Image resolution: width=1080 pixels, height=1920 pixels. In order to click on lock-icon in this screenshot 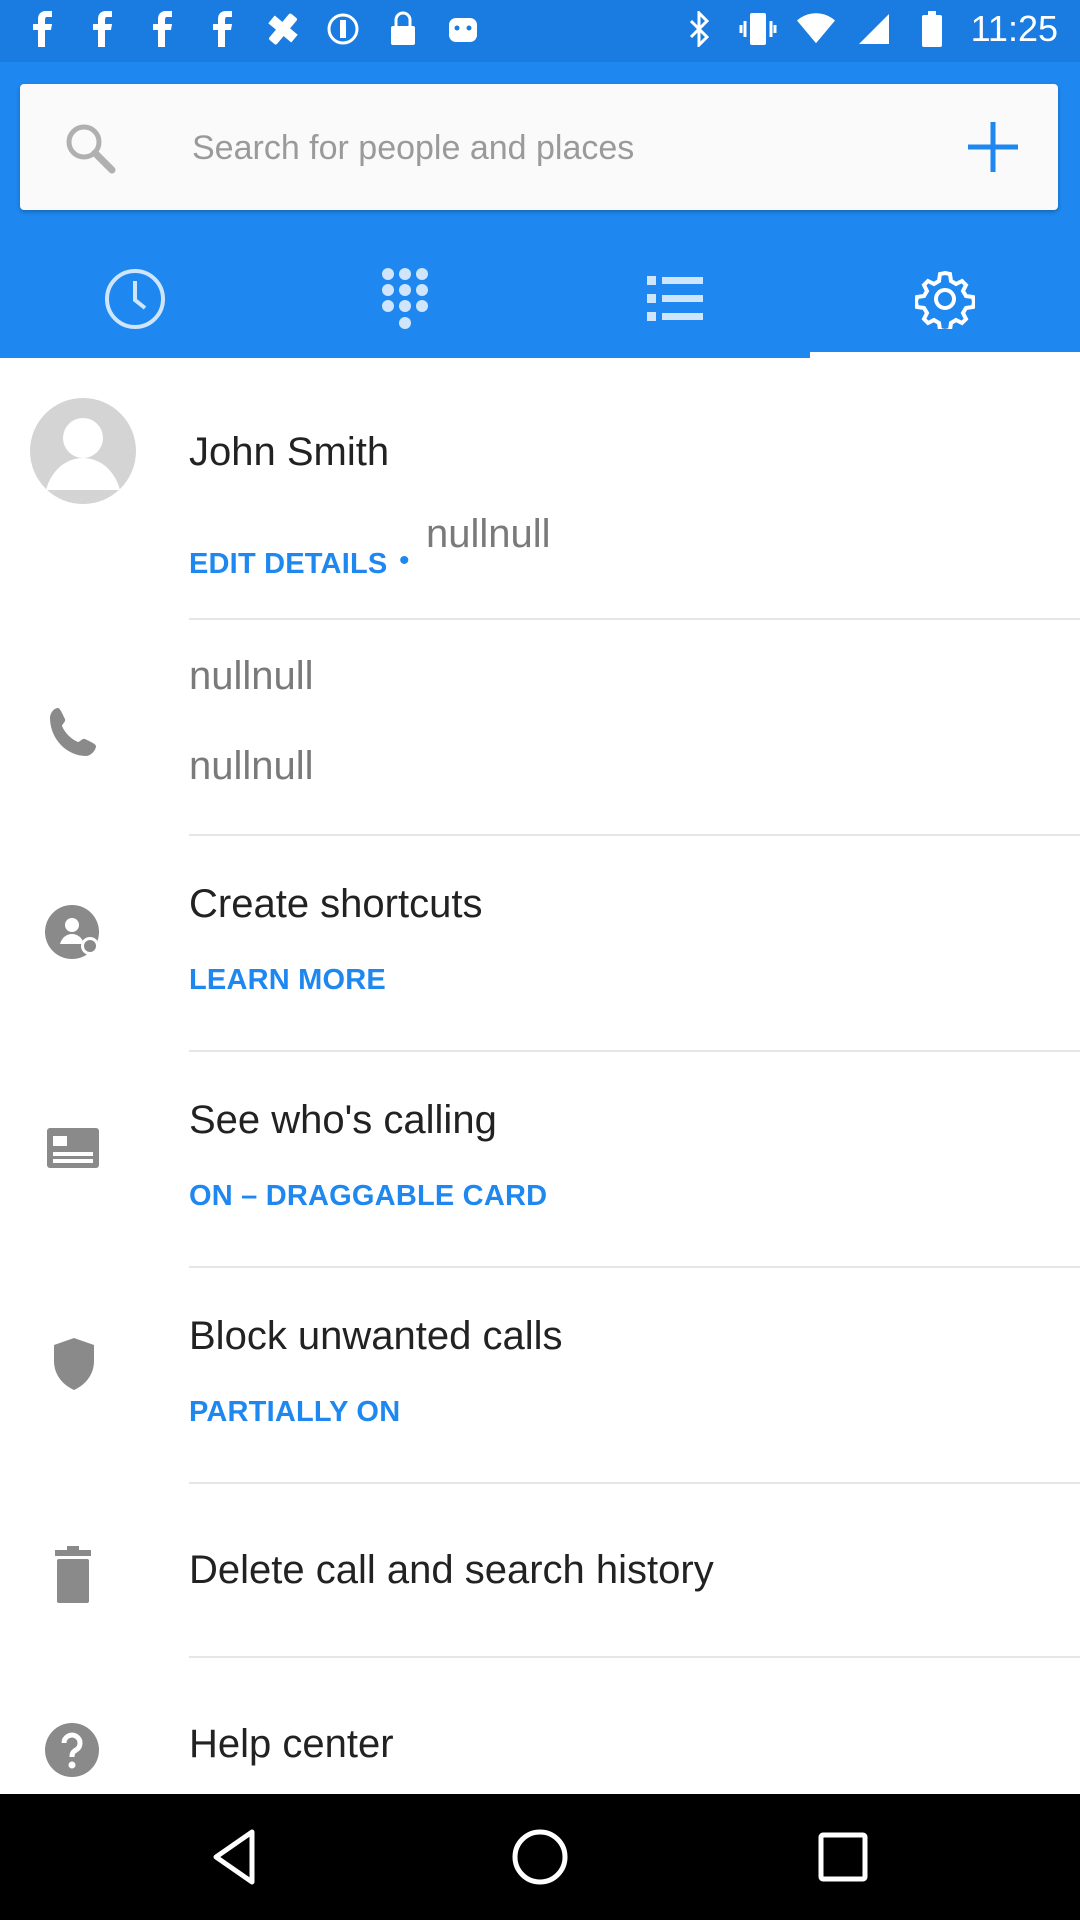, I will do `click(403, 29)`.